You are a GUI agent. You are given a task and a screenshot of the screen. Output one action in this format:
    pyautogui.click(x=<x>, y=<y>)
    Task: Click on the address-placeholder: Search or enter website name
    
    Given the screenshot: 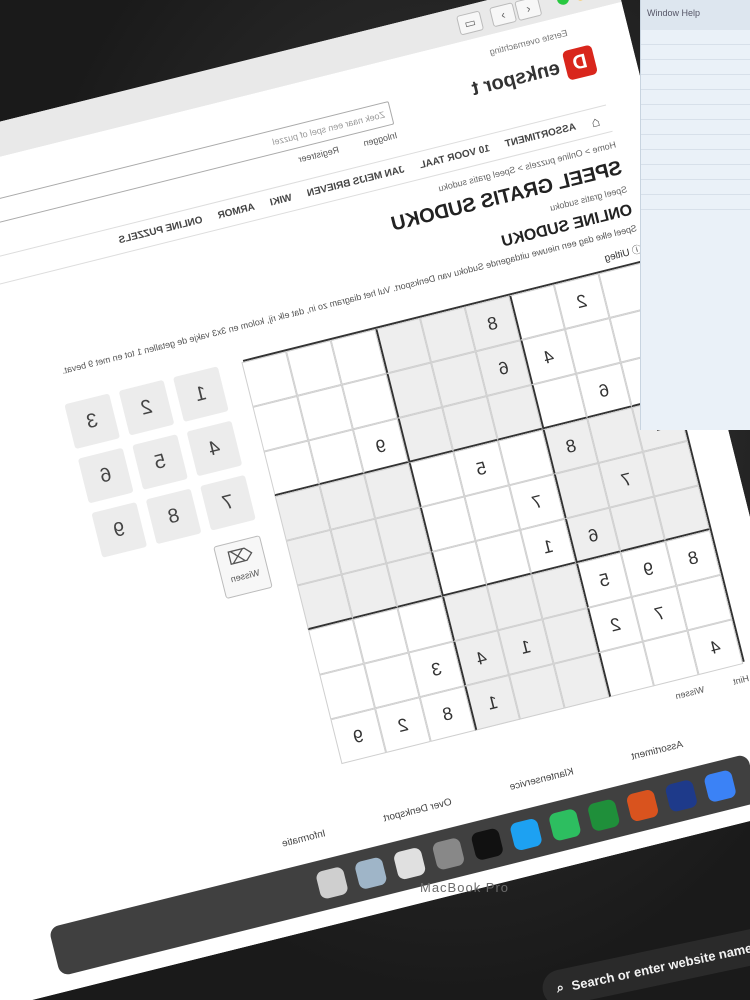 What is the action you would take?
    pyautogui.click(x=660, y=966)
    